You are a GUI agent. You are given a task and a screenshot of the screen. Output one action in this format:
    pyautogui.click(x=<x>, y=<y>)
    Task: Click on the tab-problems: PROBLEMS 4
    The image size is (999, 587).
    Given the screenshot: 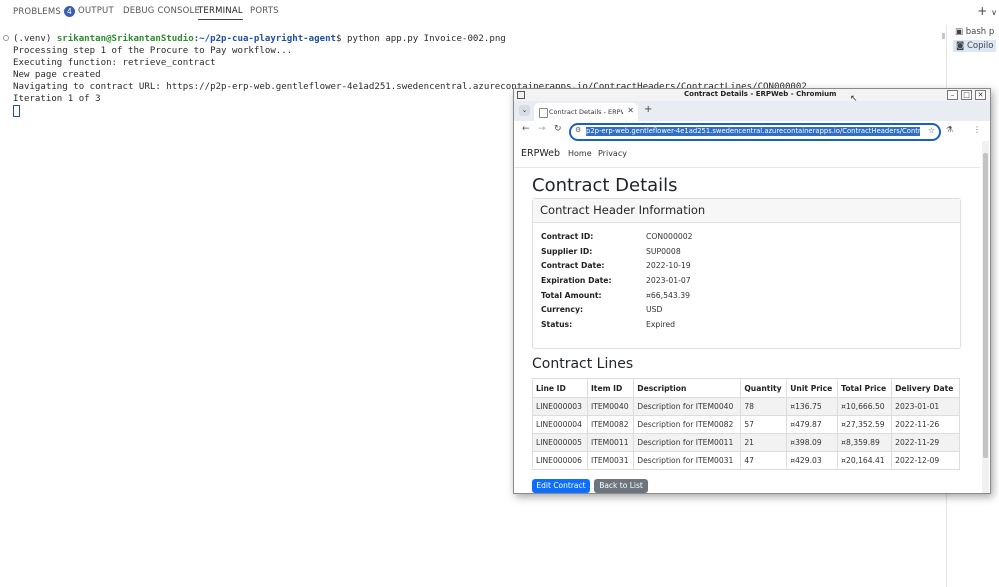 What is the action you would take?
    pyautogui.click(x=44, y=11)
    